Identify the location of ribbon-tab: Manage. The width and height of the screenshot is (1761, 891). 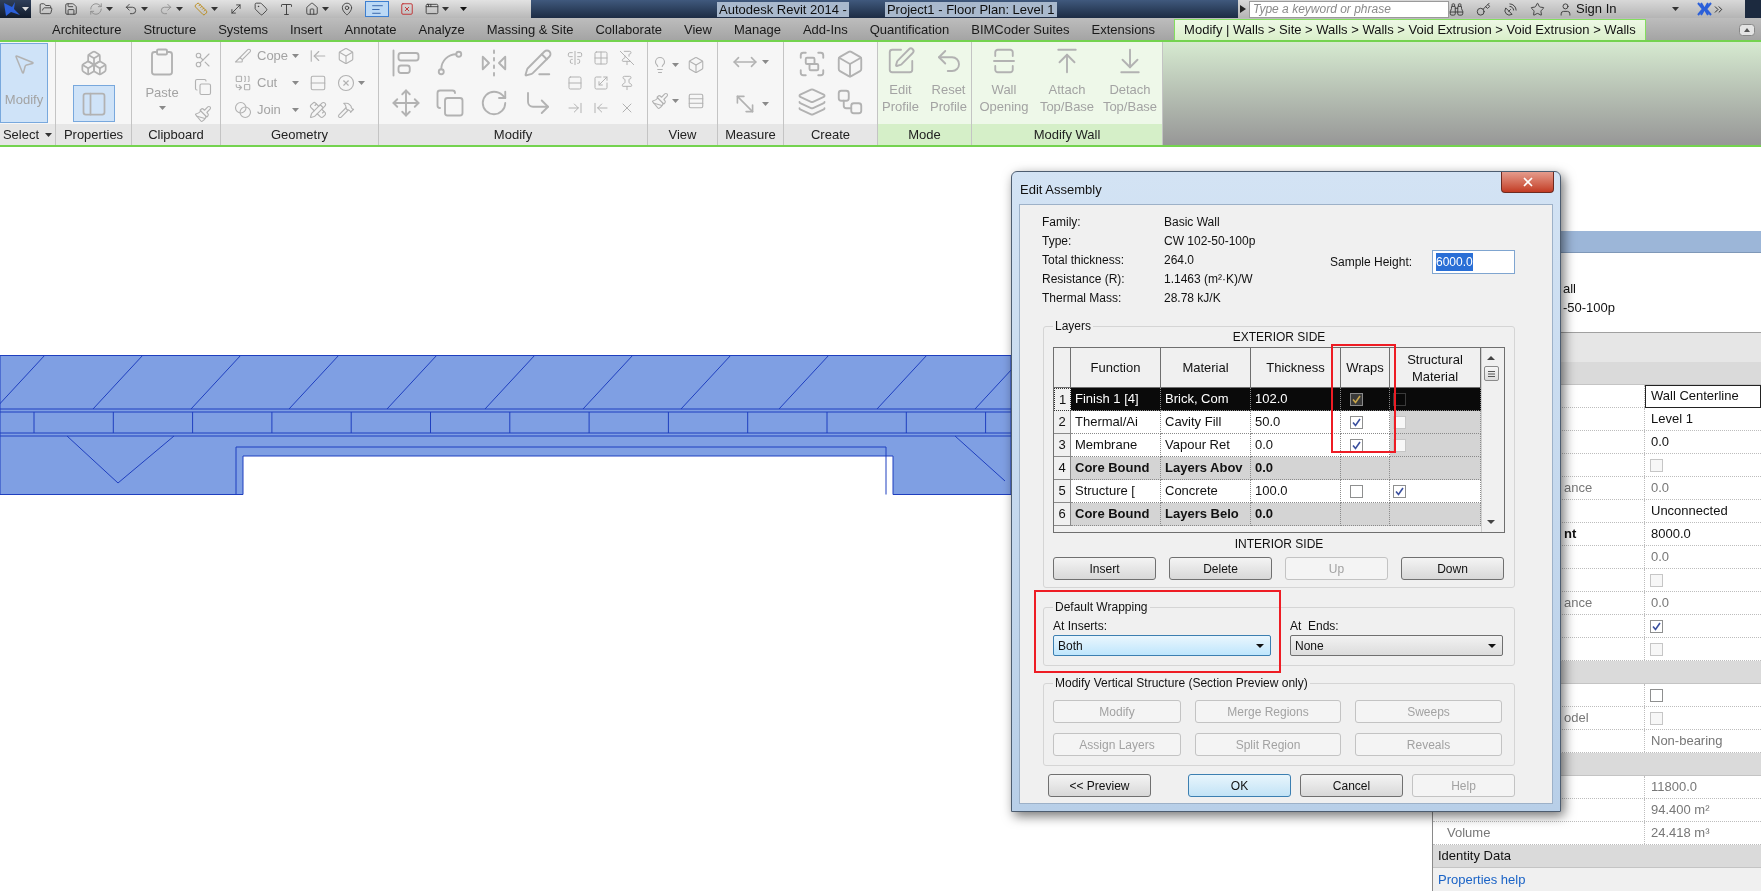
(757, 29).